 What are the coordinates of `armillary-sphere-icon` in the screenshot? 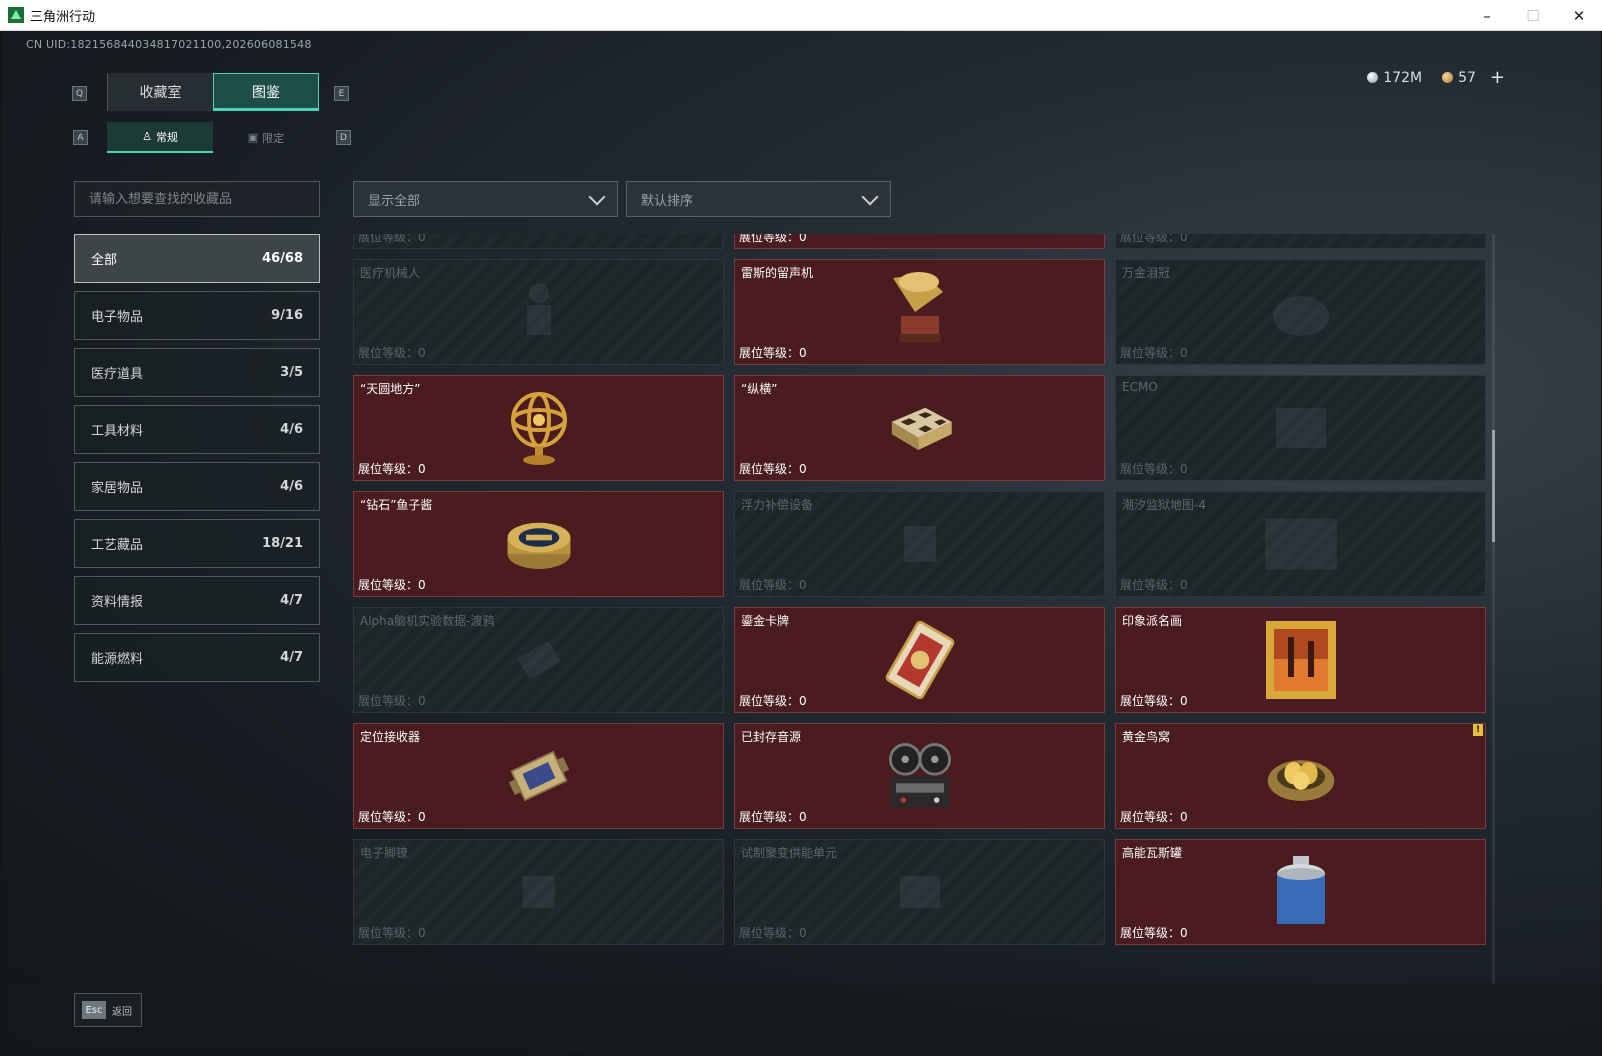 It's located at (539, 428).